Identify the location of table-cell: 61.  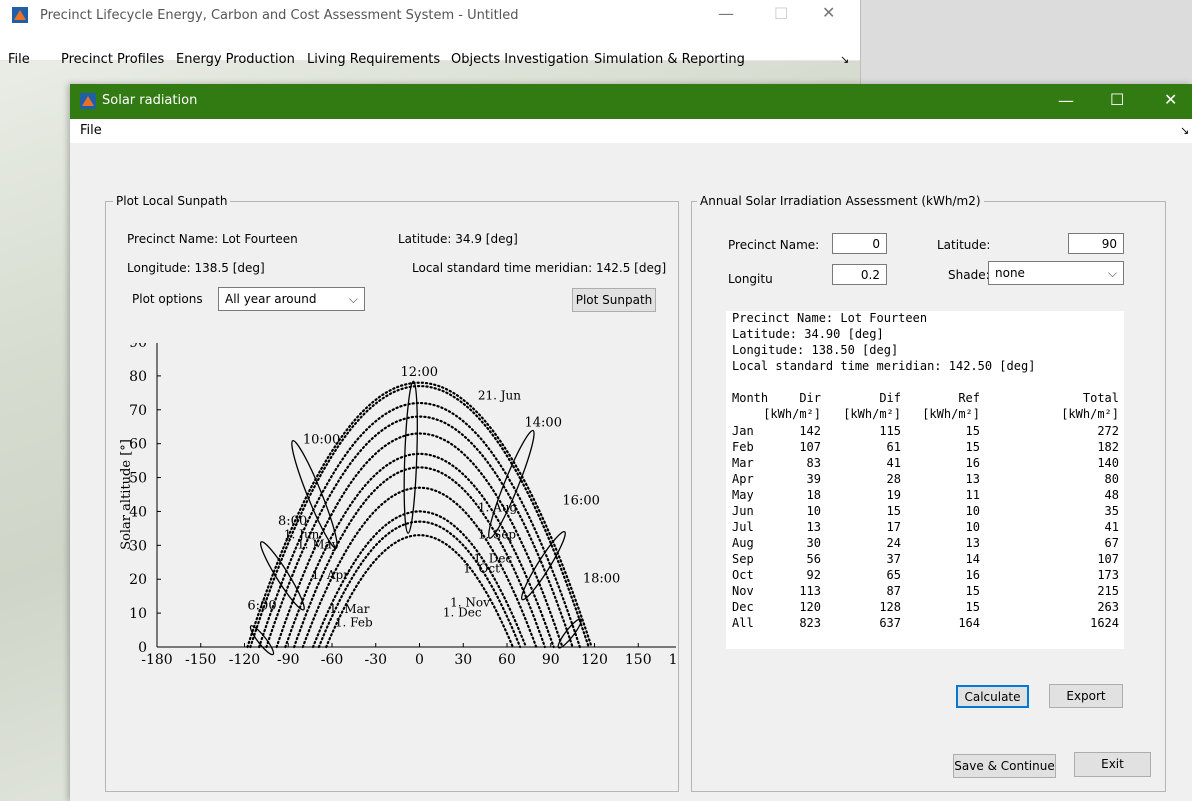
(893, 447).